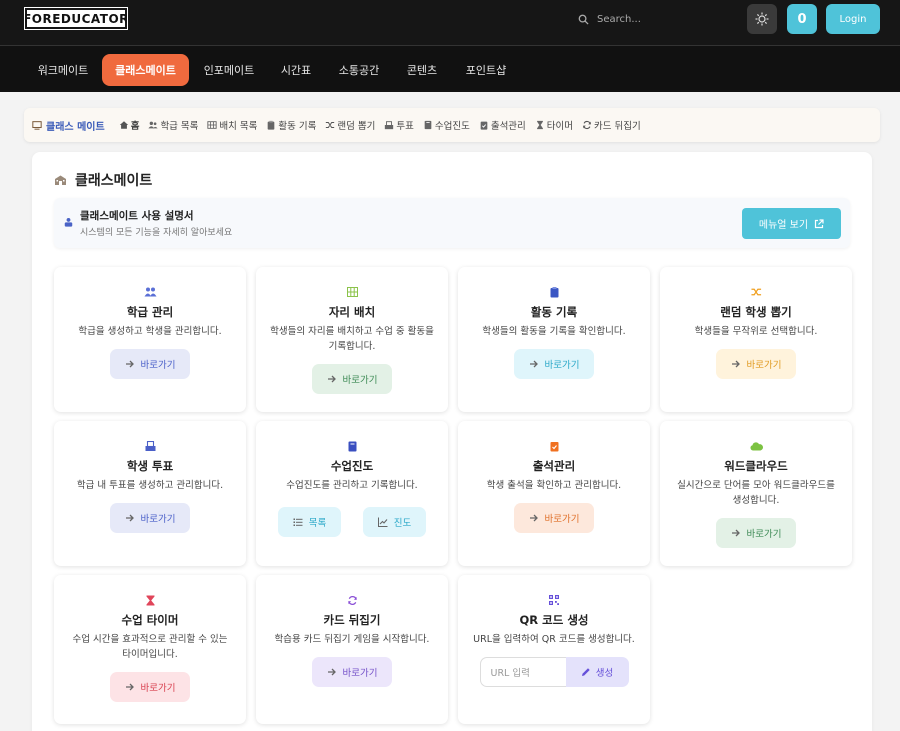 This screenshot has height=731, width=900. I want to click on breadcrumb-seat-list: 배치 목록, so click(232, 125).